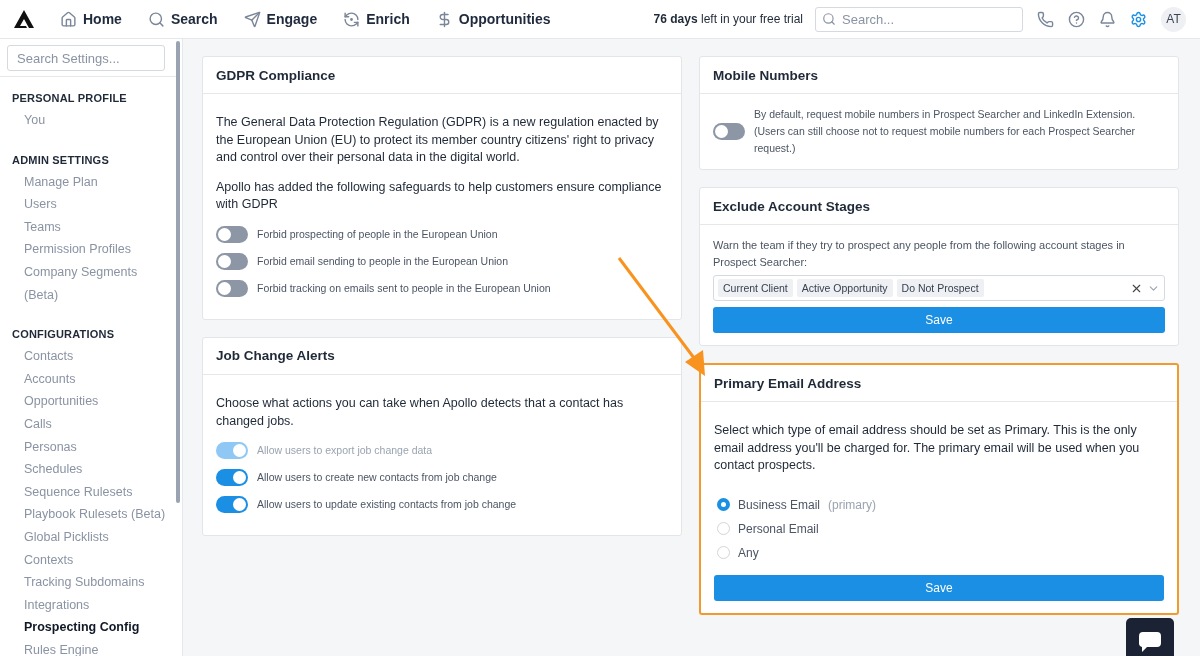 The height and width of the screenshot is (656, 1200). I want to click on chat-button, so click(1150, 637).